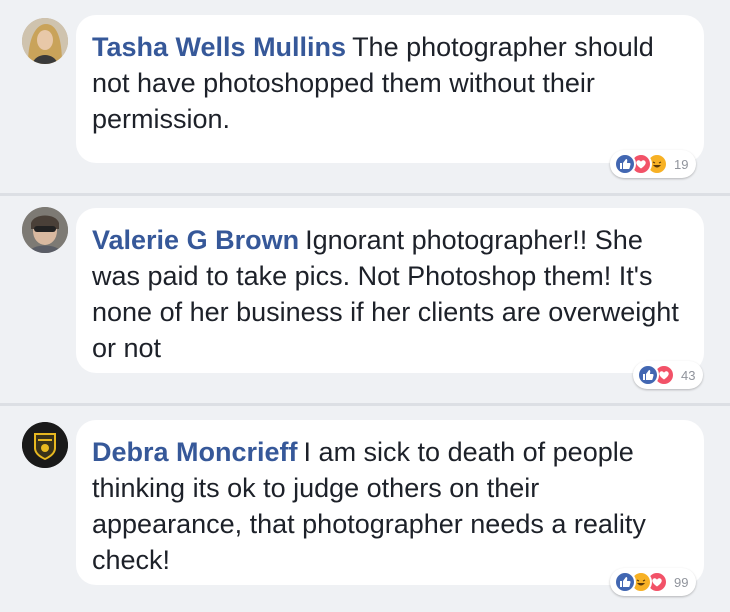 The height and width of the screenshot is (612, 730). I want to click on reactions-summary: 19, so click(653, 164).